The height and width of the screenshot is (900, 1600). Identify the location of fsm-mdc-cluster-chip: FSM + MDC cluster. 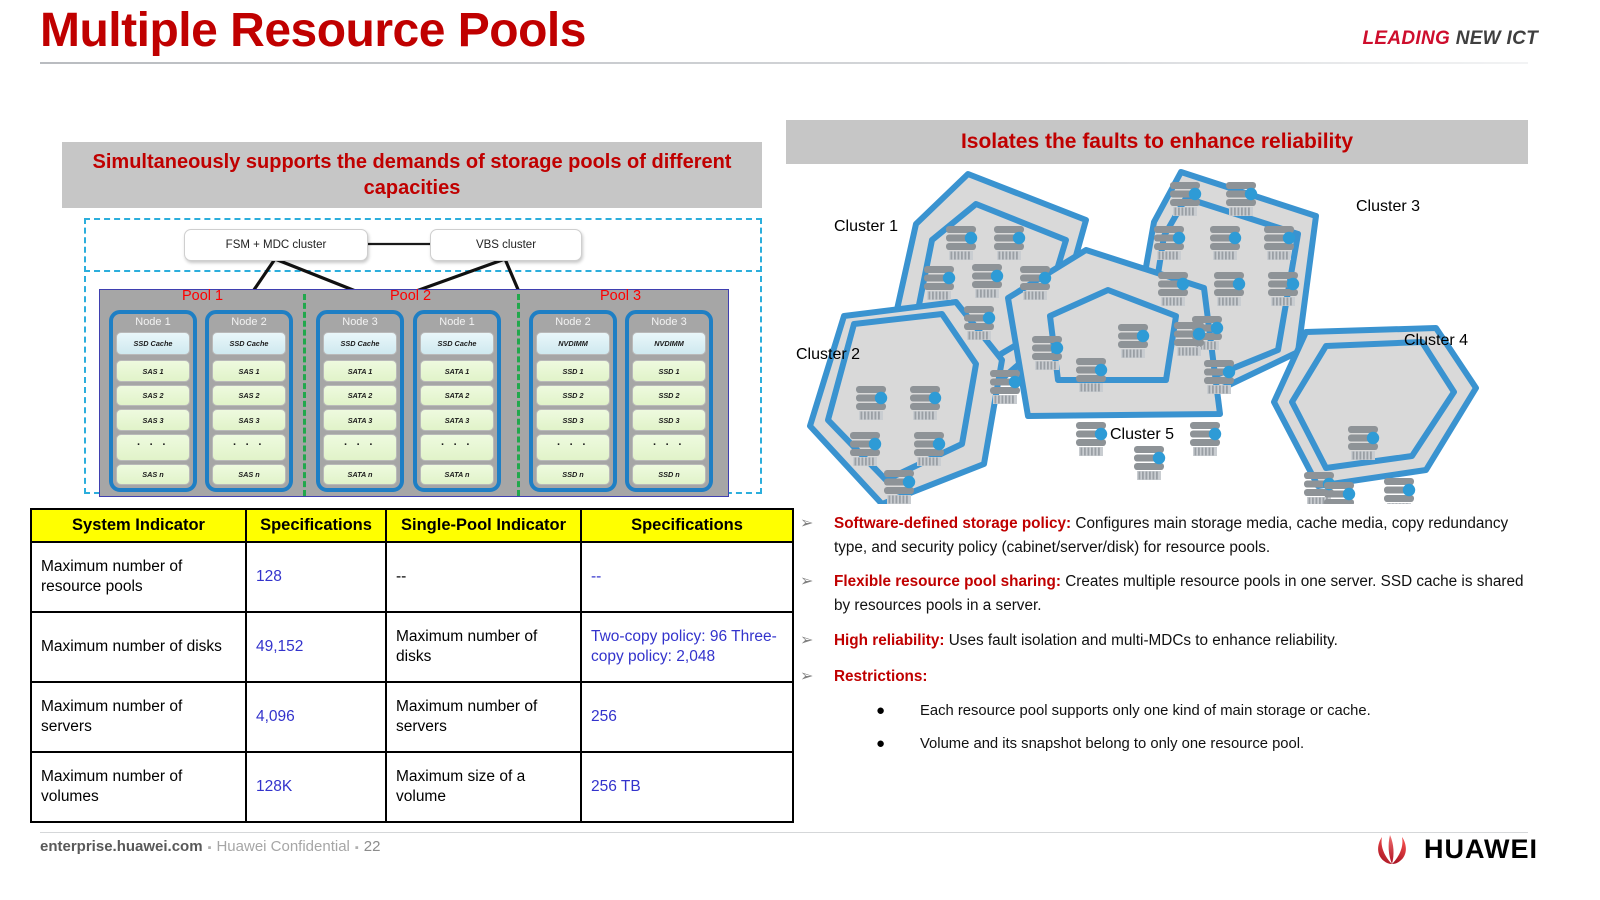
(276, 245).